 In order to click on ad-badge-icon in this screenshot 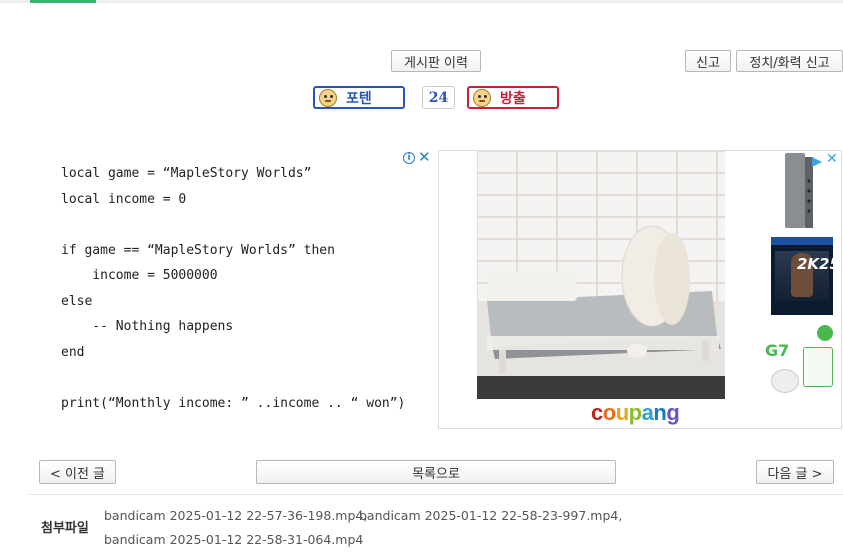, I will do `click(817, 160)`.